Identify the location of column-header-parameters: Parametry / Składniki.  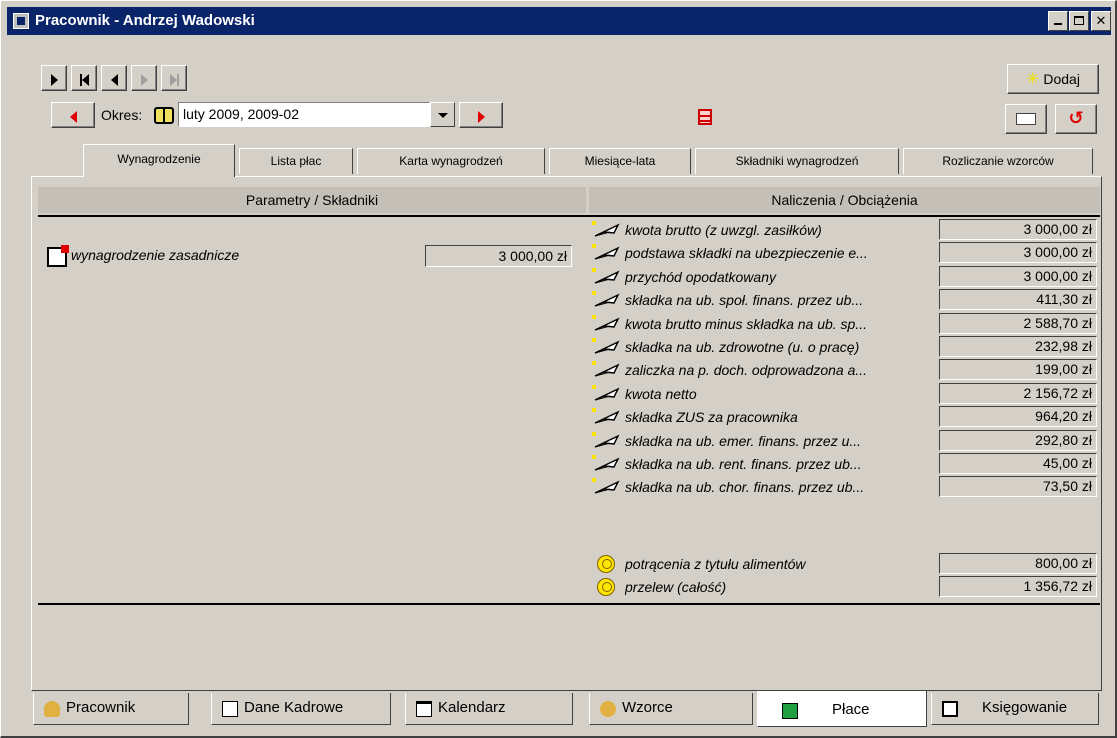
(312, 200).